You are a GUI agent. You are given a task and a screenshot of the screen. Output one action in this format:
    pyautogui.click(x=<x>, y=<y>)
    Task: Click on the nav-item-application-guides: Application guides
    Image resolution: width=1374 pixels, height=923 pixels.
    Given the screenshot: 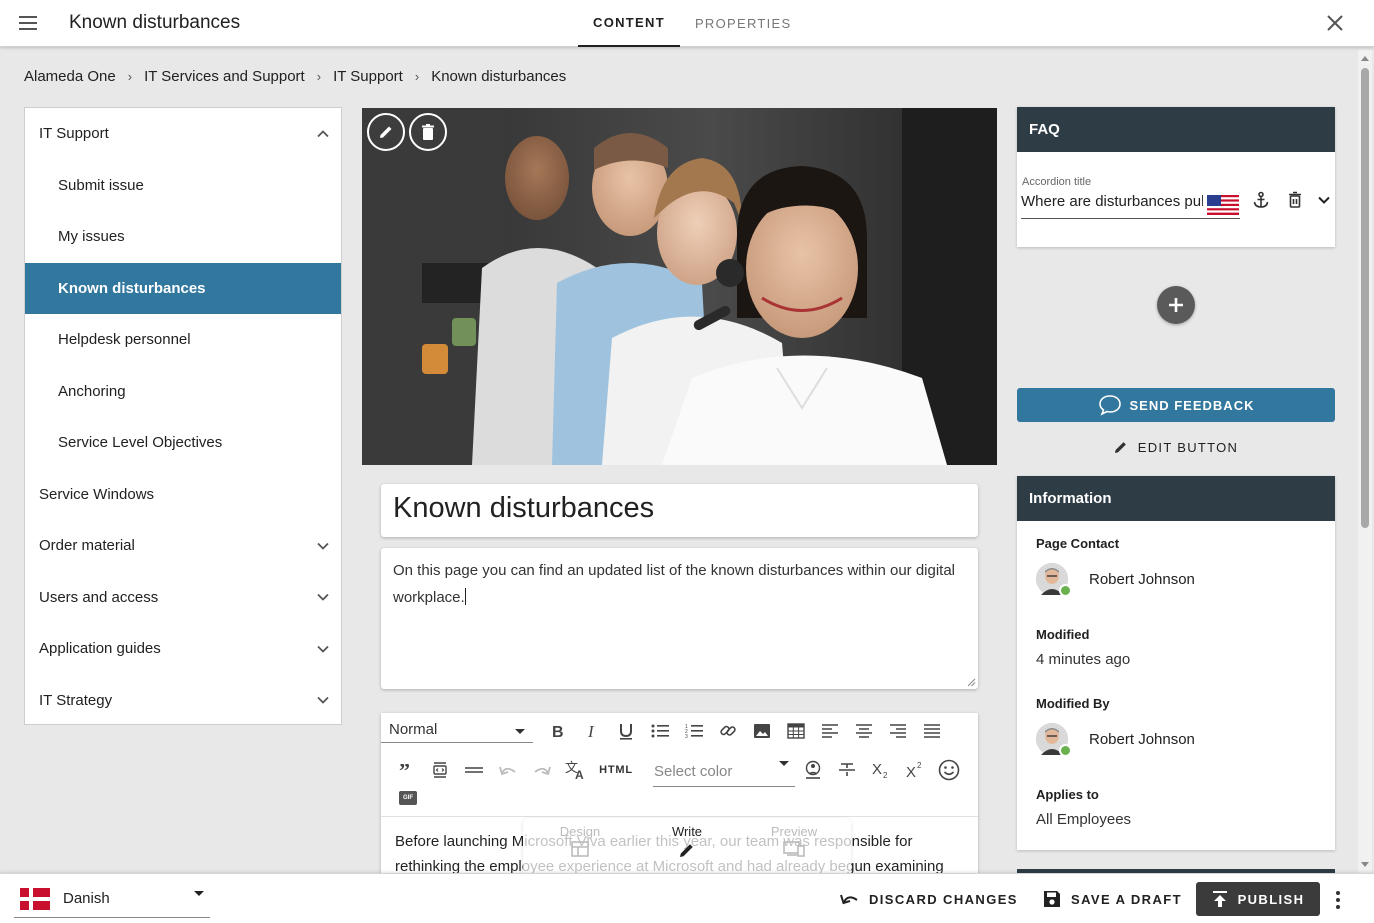 What is the action you would take?
    pyautogui.click(x=183, y=649)
    